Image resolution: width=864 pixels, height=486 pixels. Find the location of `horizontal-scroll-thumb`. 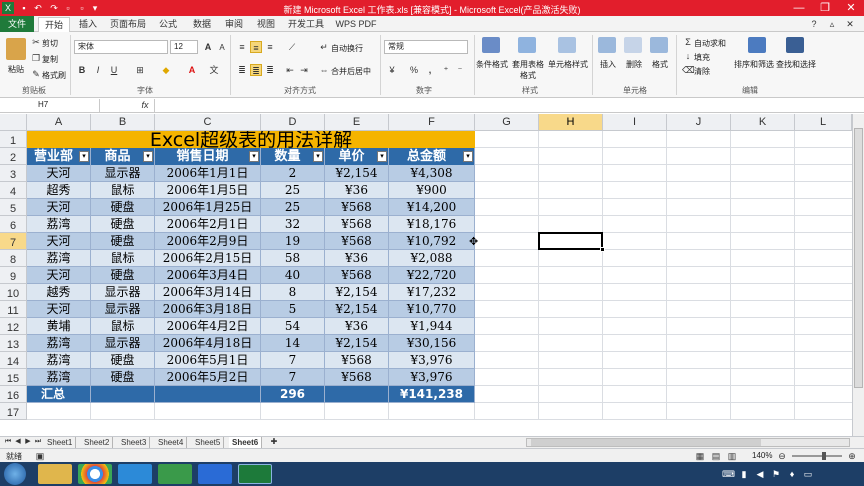

horizontal-scroll-thumb is located at coordinates (646, 442).